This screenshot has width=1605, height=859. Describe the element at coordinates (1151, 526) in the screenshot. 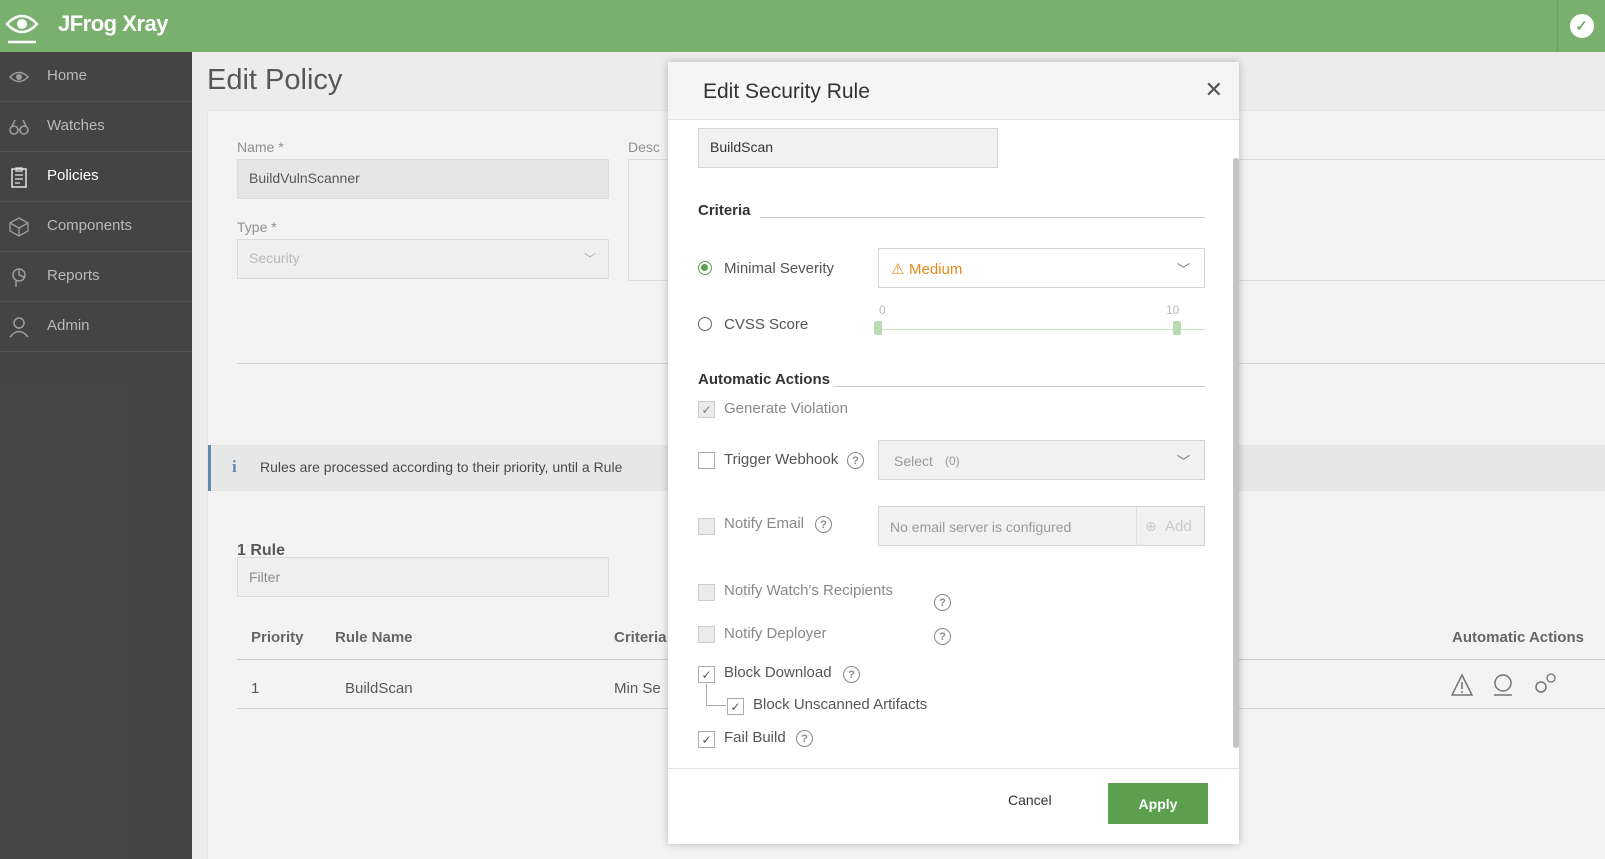

I see `plus-circle-icon: ⊕` at that location.